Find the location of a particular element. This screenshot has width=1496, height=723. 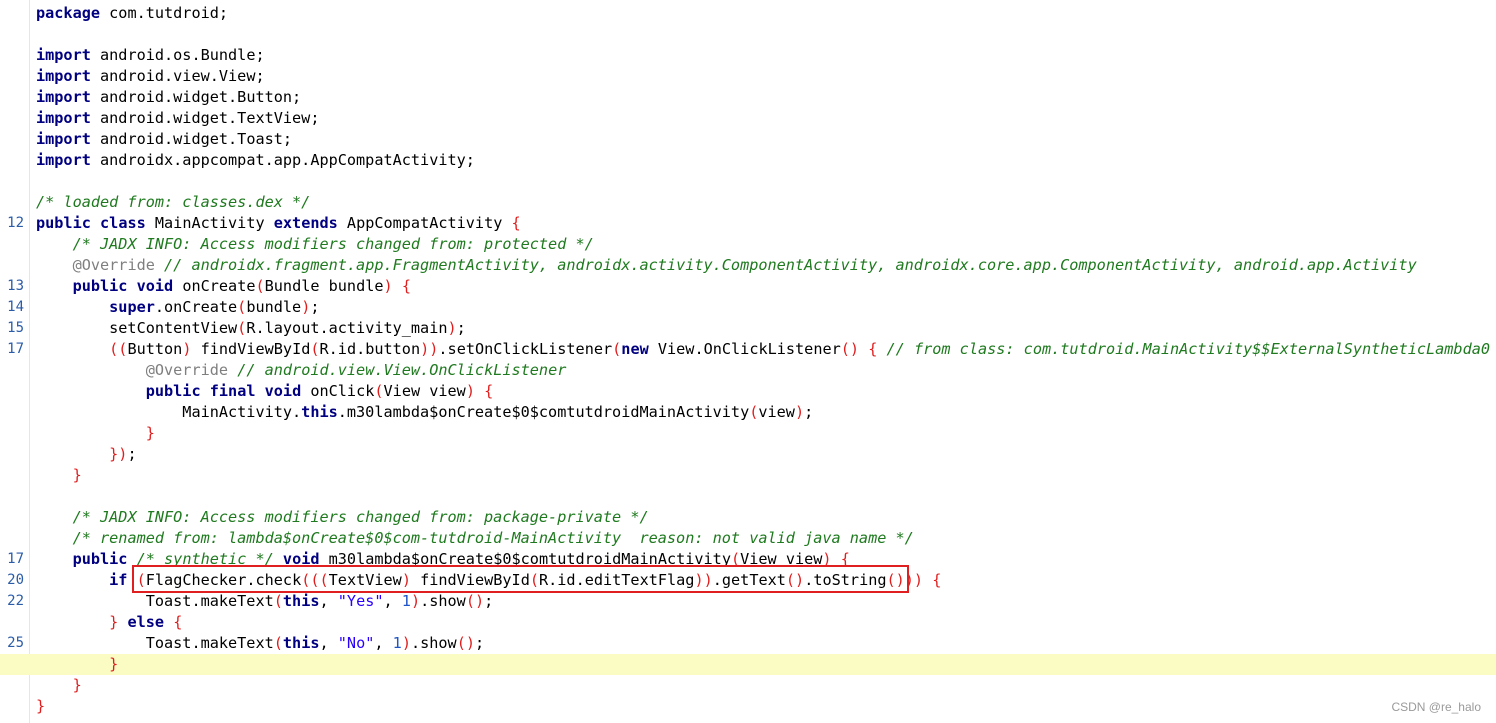

line-number: 12 is located at coordinates (15, 223).